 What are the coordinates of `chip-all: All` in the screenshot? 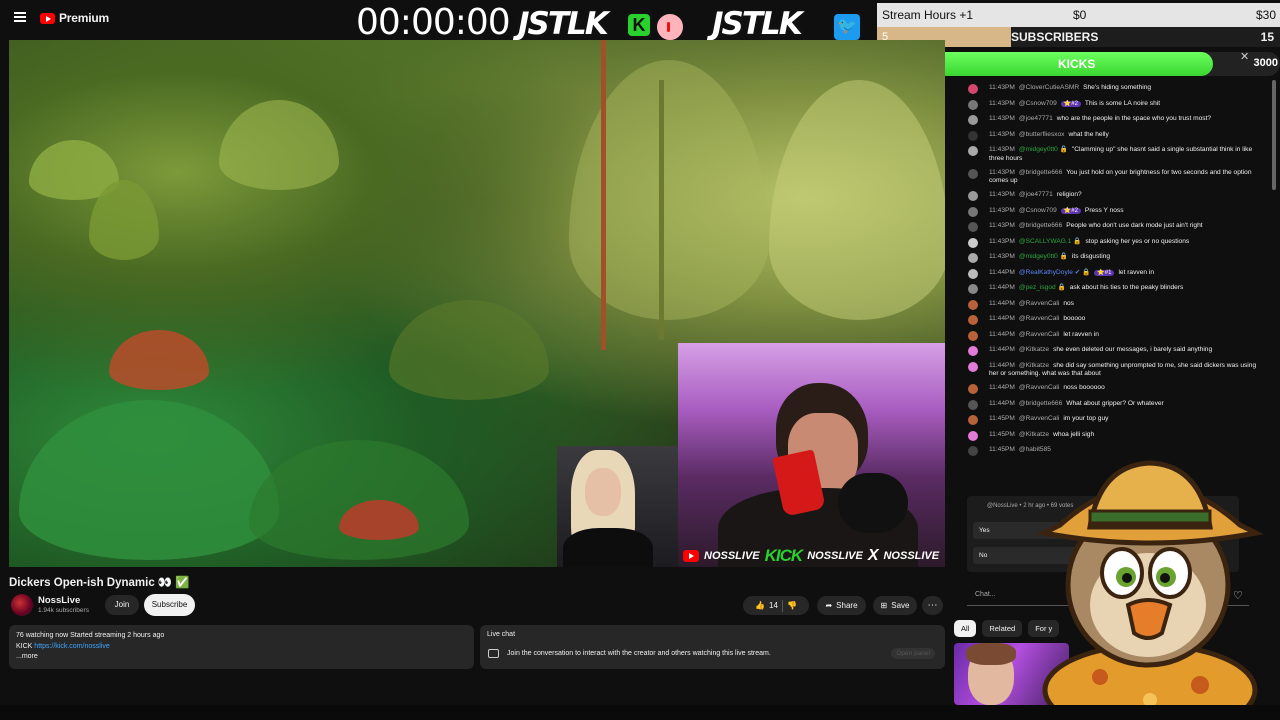 It's located at (965, 628).